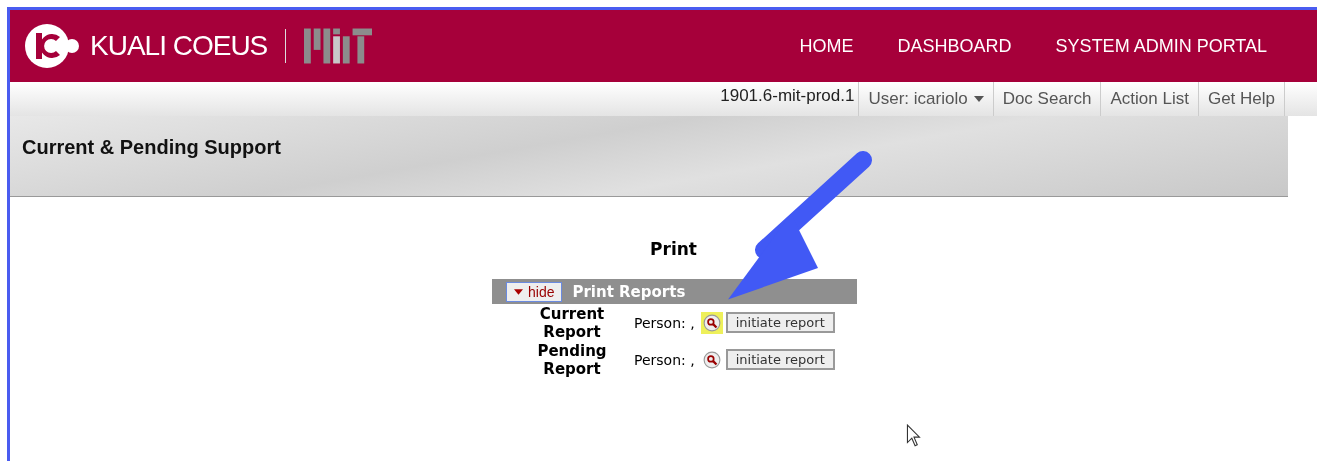 This screenshot has height=461, width=1317. What do you see at coordinates (788, 96) in the screenshot?
I see `version-label: 1901.6-mit-prod.1` at bounding box center [788, 96].